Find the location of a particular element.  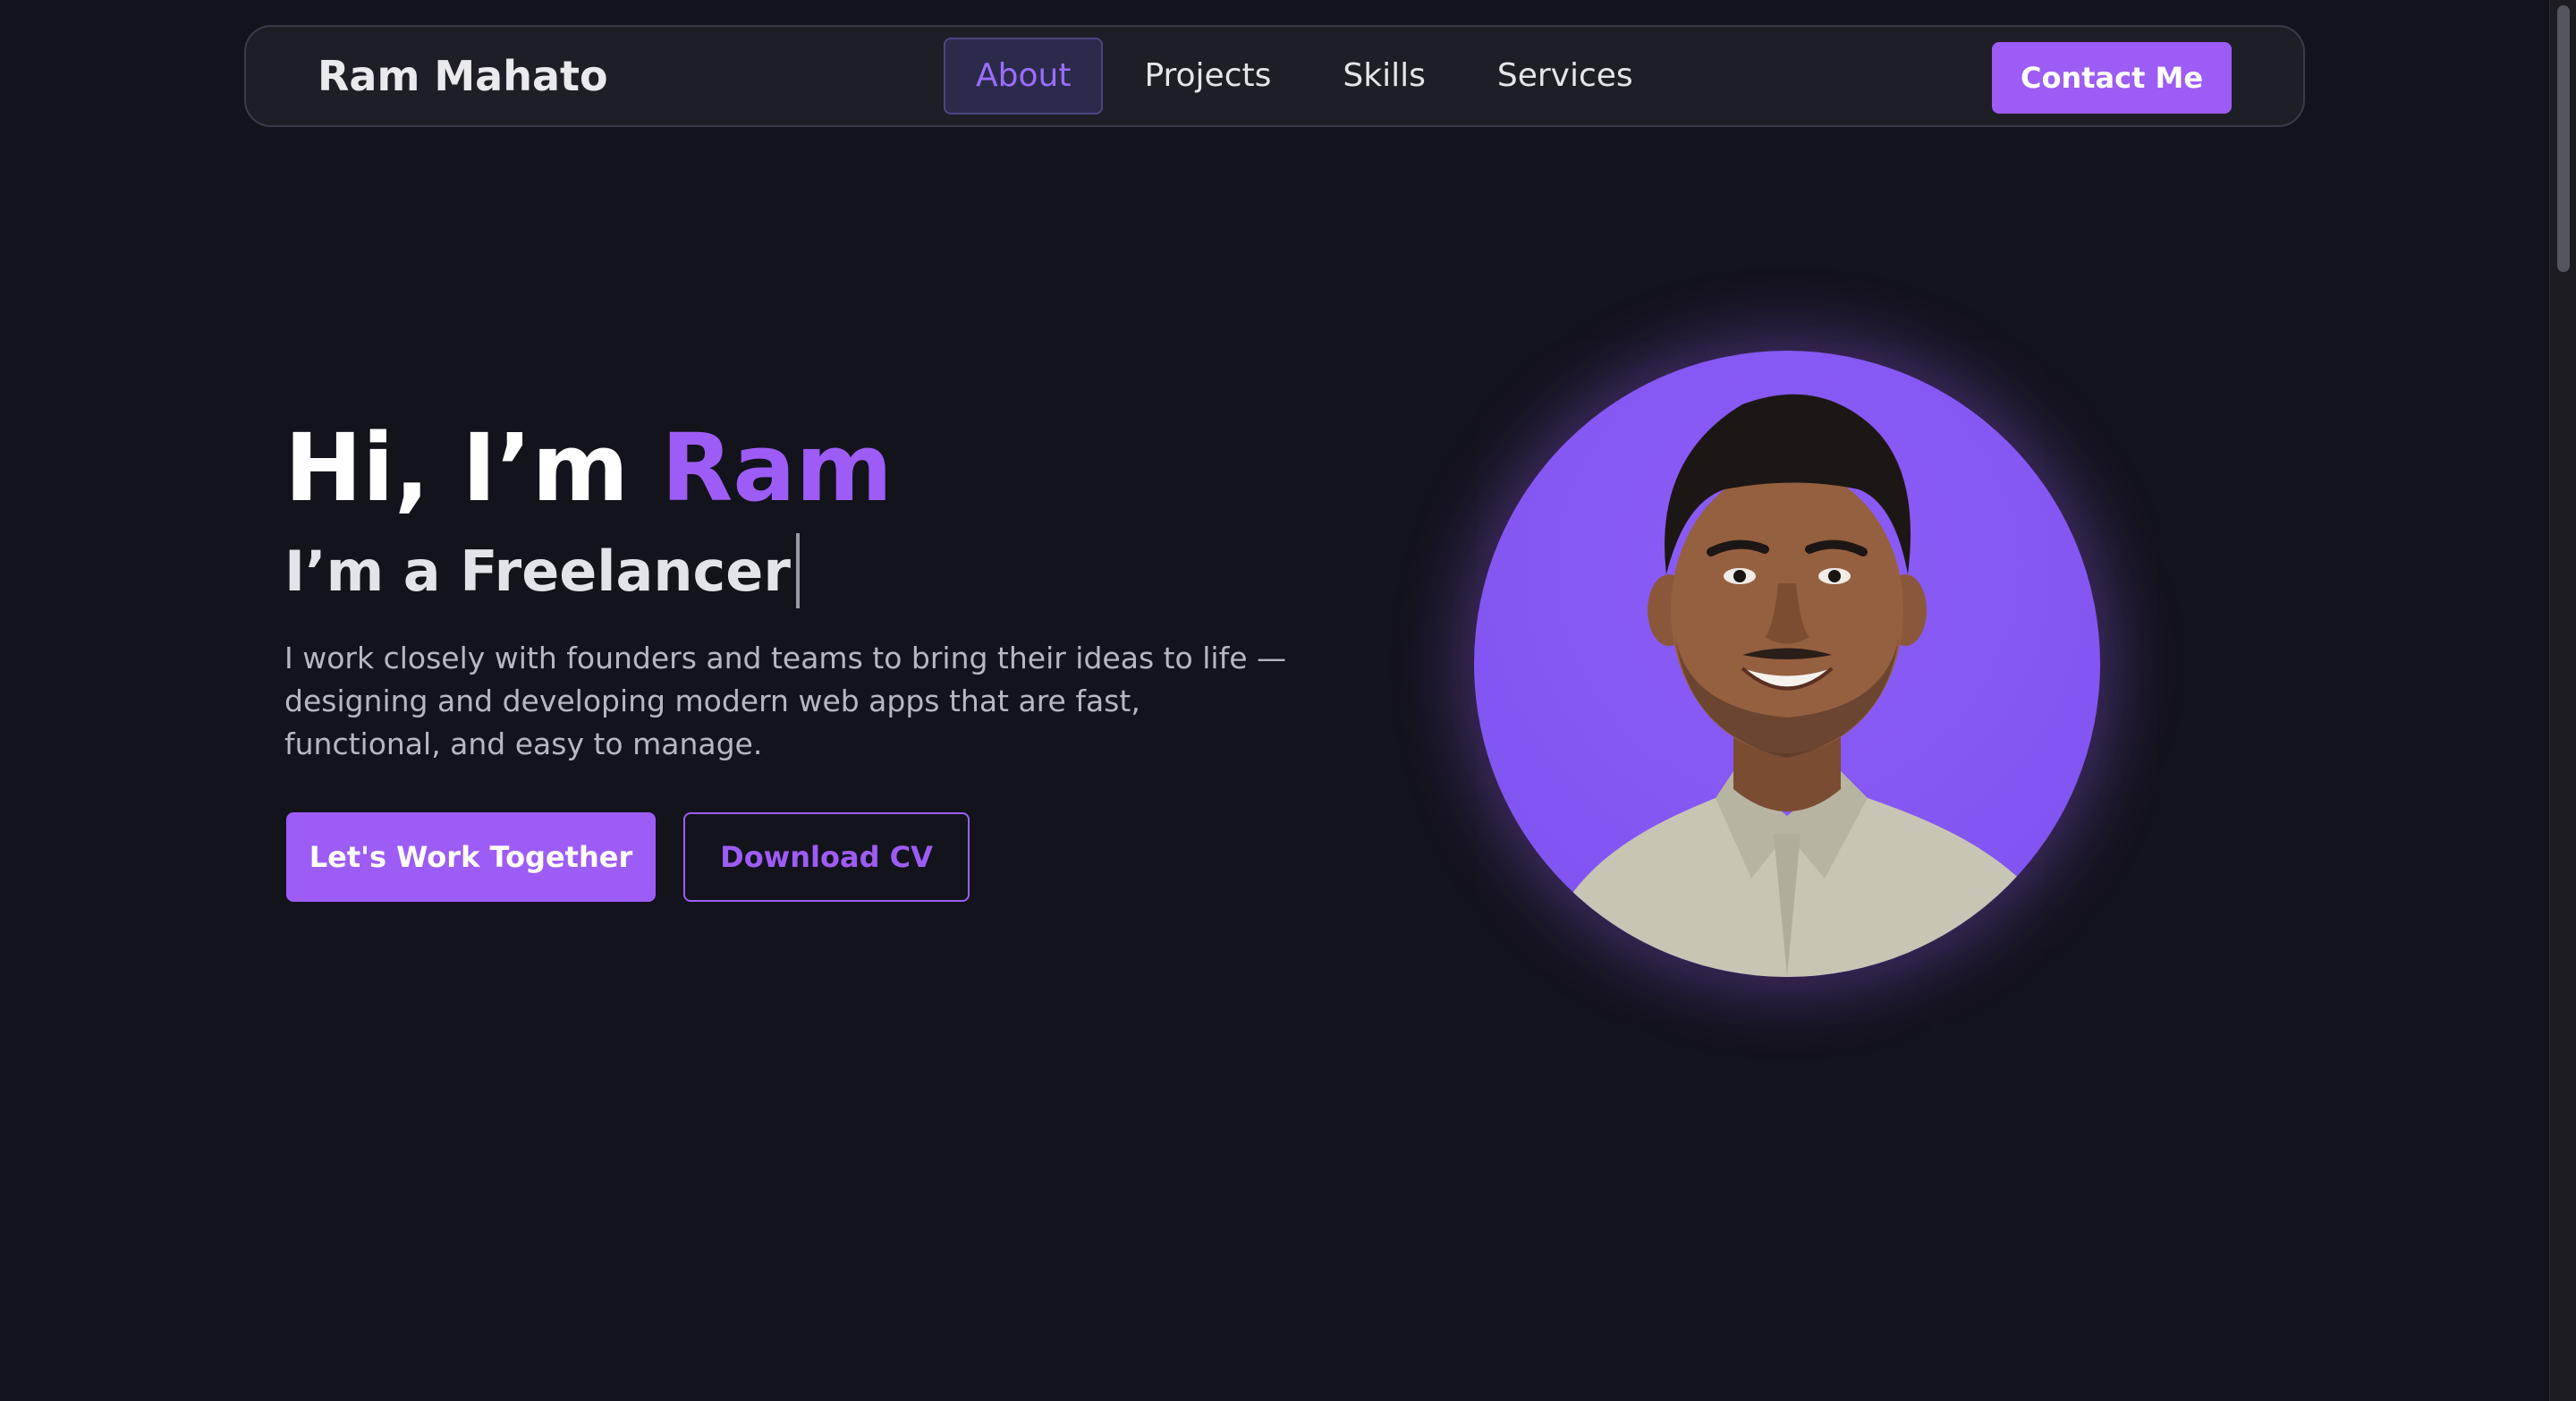

contact-button: Contact Me is located at coordinates (2112, 78).